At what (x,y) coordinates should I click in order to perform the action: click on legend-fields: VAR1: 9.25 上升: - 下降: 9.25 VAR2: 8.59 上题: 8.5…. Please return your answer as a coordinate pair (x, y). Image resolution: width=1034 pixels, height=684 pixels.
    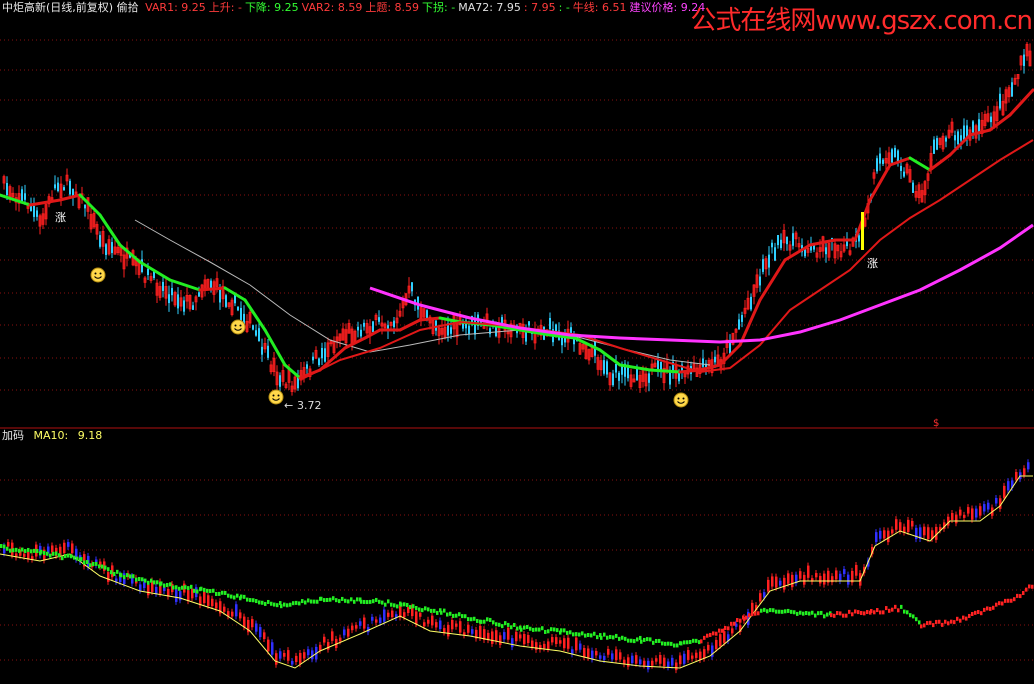
    Looking at the image, I should click on (426, 7).